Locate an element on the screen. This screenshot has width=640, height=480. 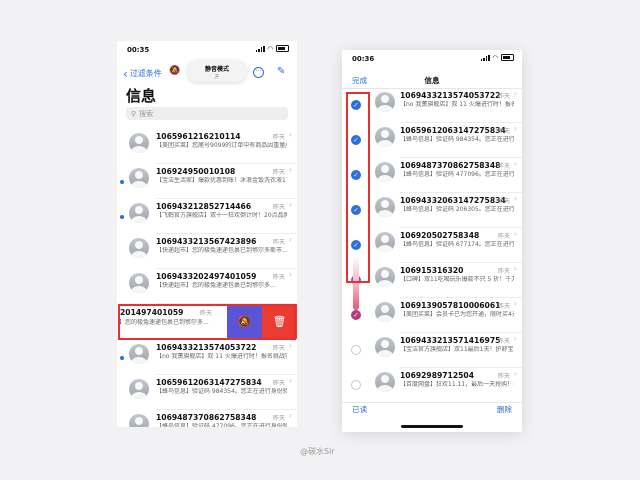
delete-button: 删除 is located at coordinates (504, 409).